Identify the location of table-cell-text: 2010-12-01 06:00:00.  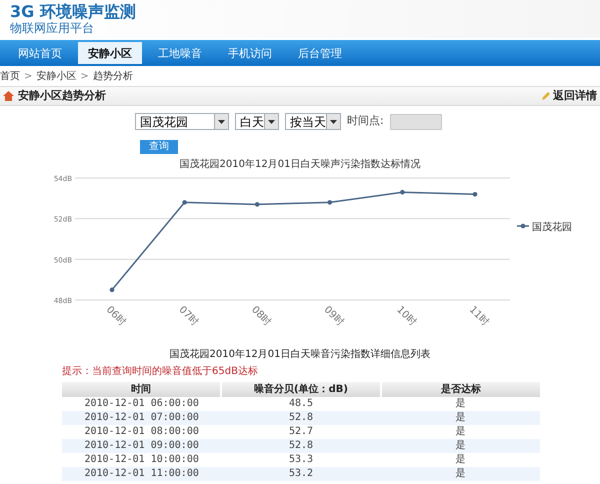
(141, 404).